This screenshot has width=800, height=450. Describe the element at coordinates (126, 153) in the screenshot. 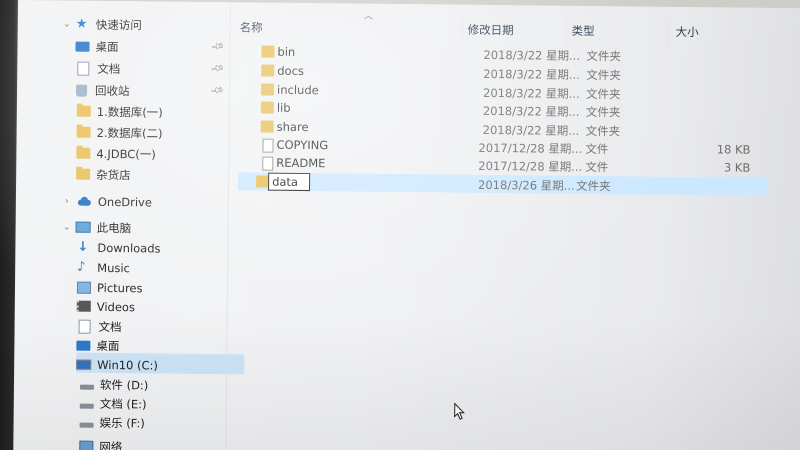

I see `nav-label: 4.JDBC(一)` at that location.